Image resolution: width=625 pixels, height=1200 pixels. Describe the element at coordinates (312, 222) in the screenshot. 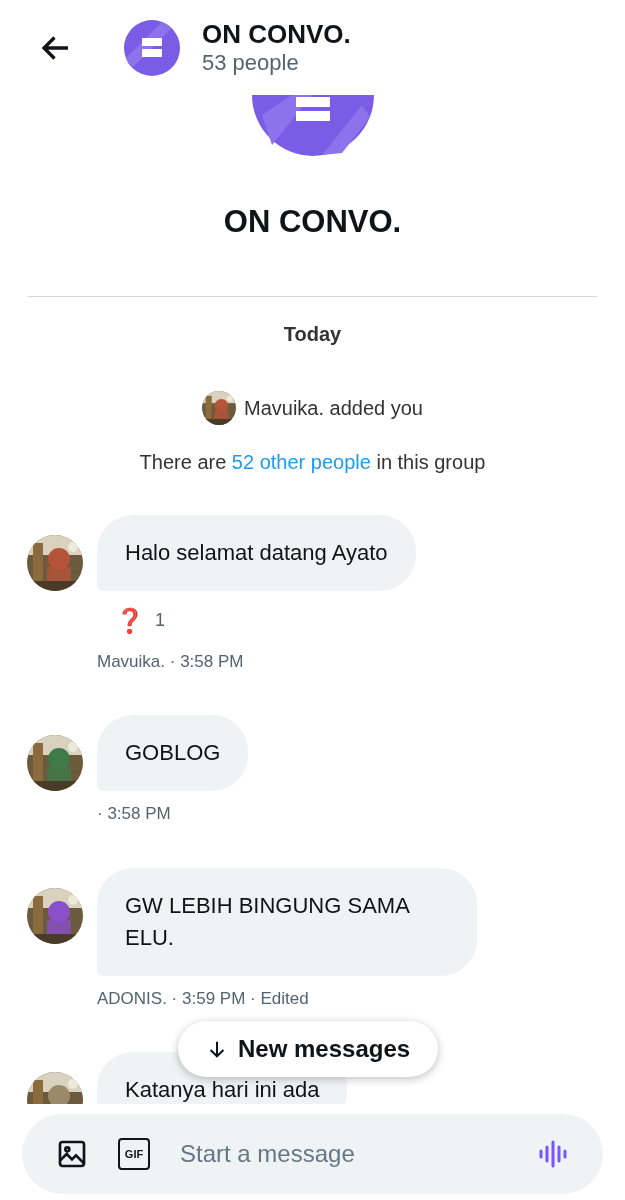

I see `group-name: ON CONVO.` at that location.